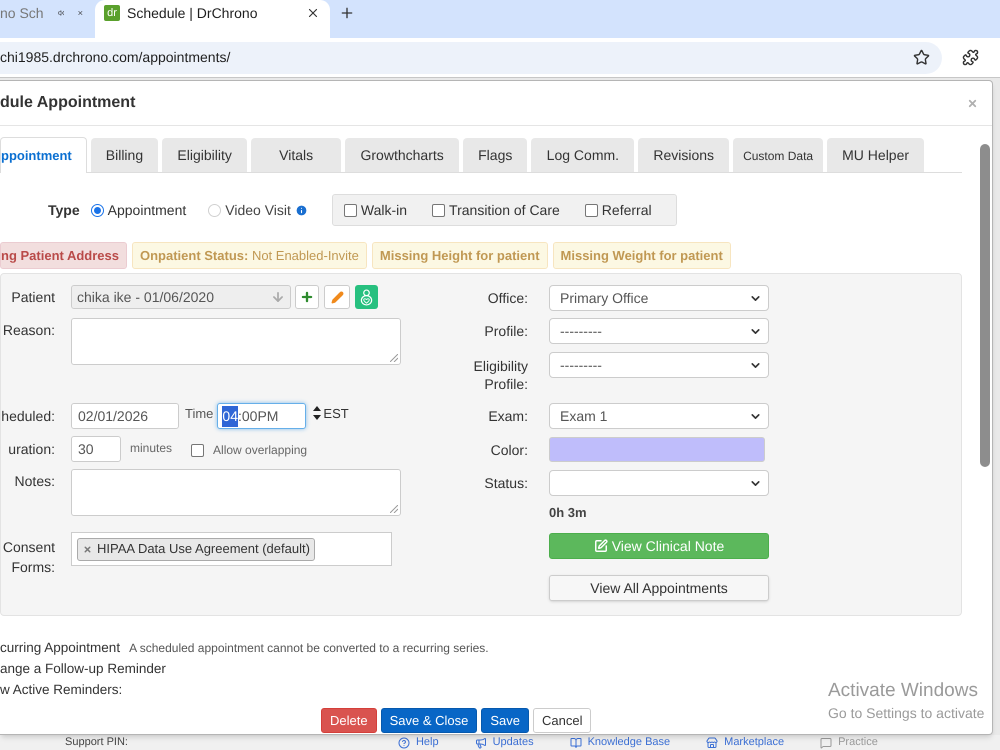  What do you see at coordinates (576, 742) in the screenshot?
I see `book-icon` at bounding box center [576, 742].